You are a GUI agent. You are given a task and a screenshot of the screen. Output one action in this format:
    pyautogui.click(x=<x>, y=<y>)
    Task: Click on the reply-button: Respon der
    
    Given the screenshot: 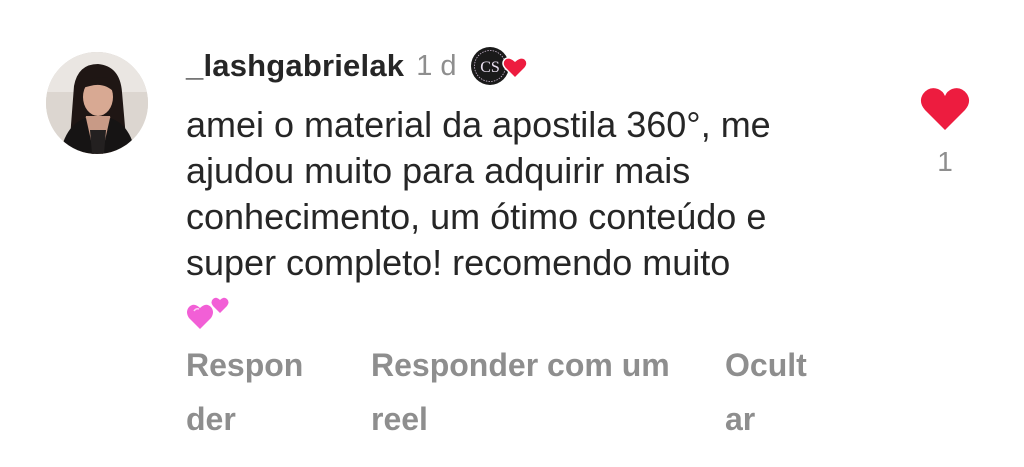 What is the action you would take?
    pyautogui.click(x=244, y=392)
    